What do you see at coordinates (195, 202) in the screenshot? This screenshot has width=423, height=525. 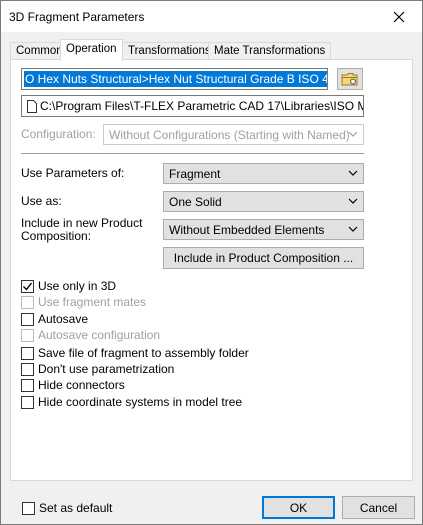 I see `use-as-value: One Solid` at bounding box center [195, 202].